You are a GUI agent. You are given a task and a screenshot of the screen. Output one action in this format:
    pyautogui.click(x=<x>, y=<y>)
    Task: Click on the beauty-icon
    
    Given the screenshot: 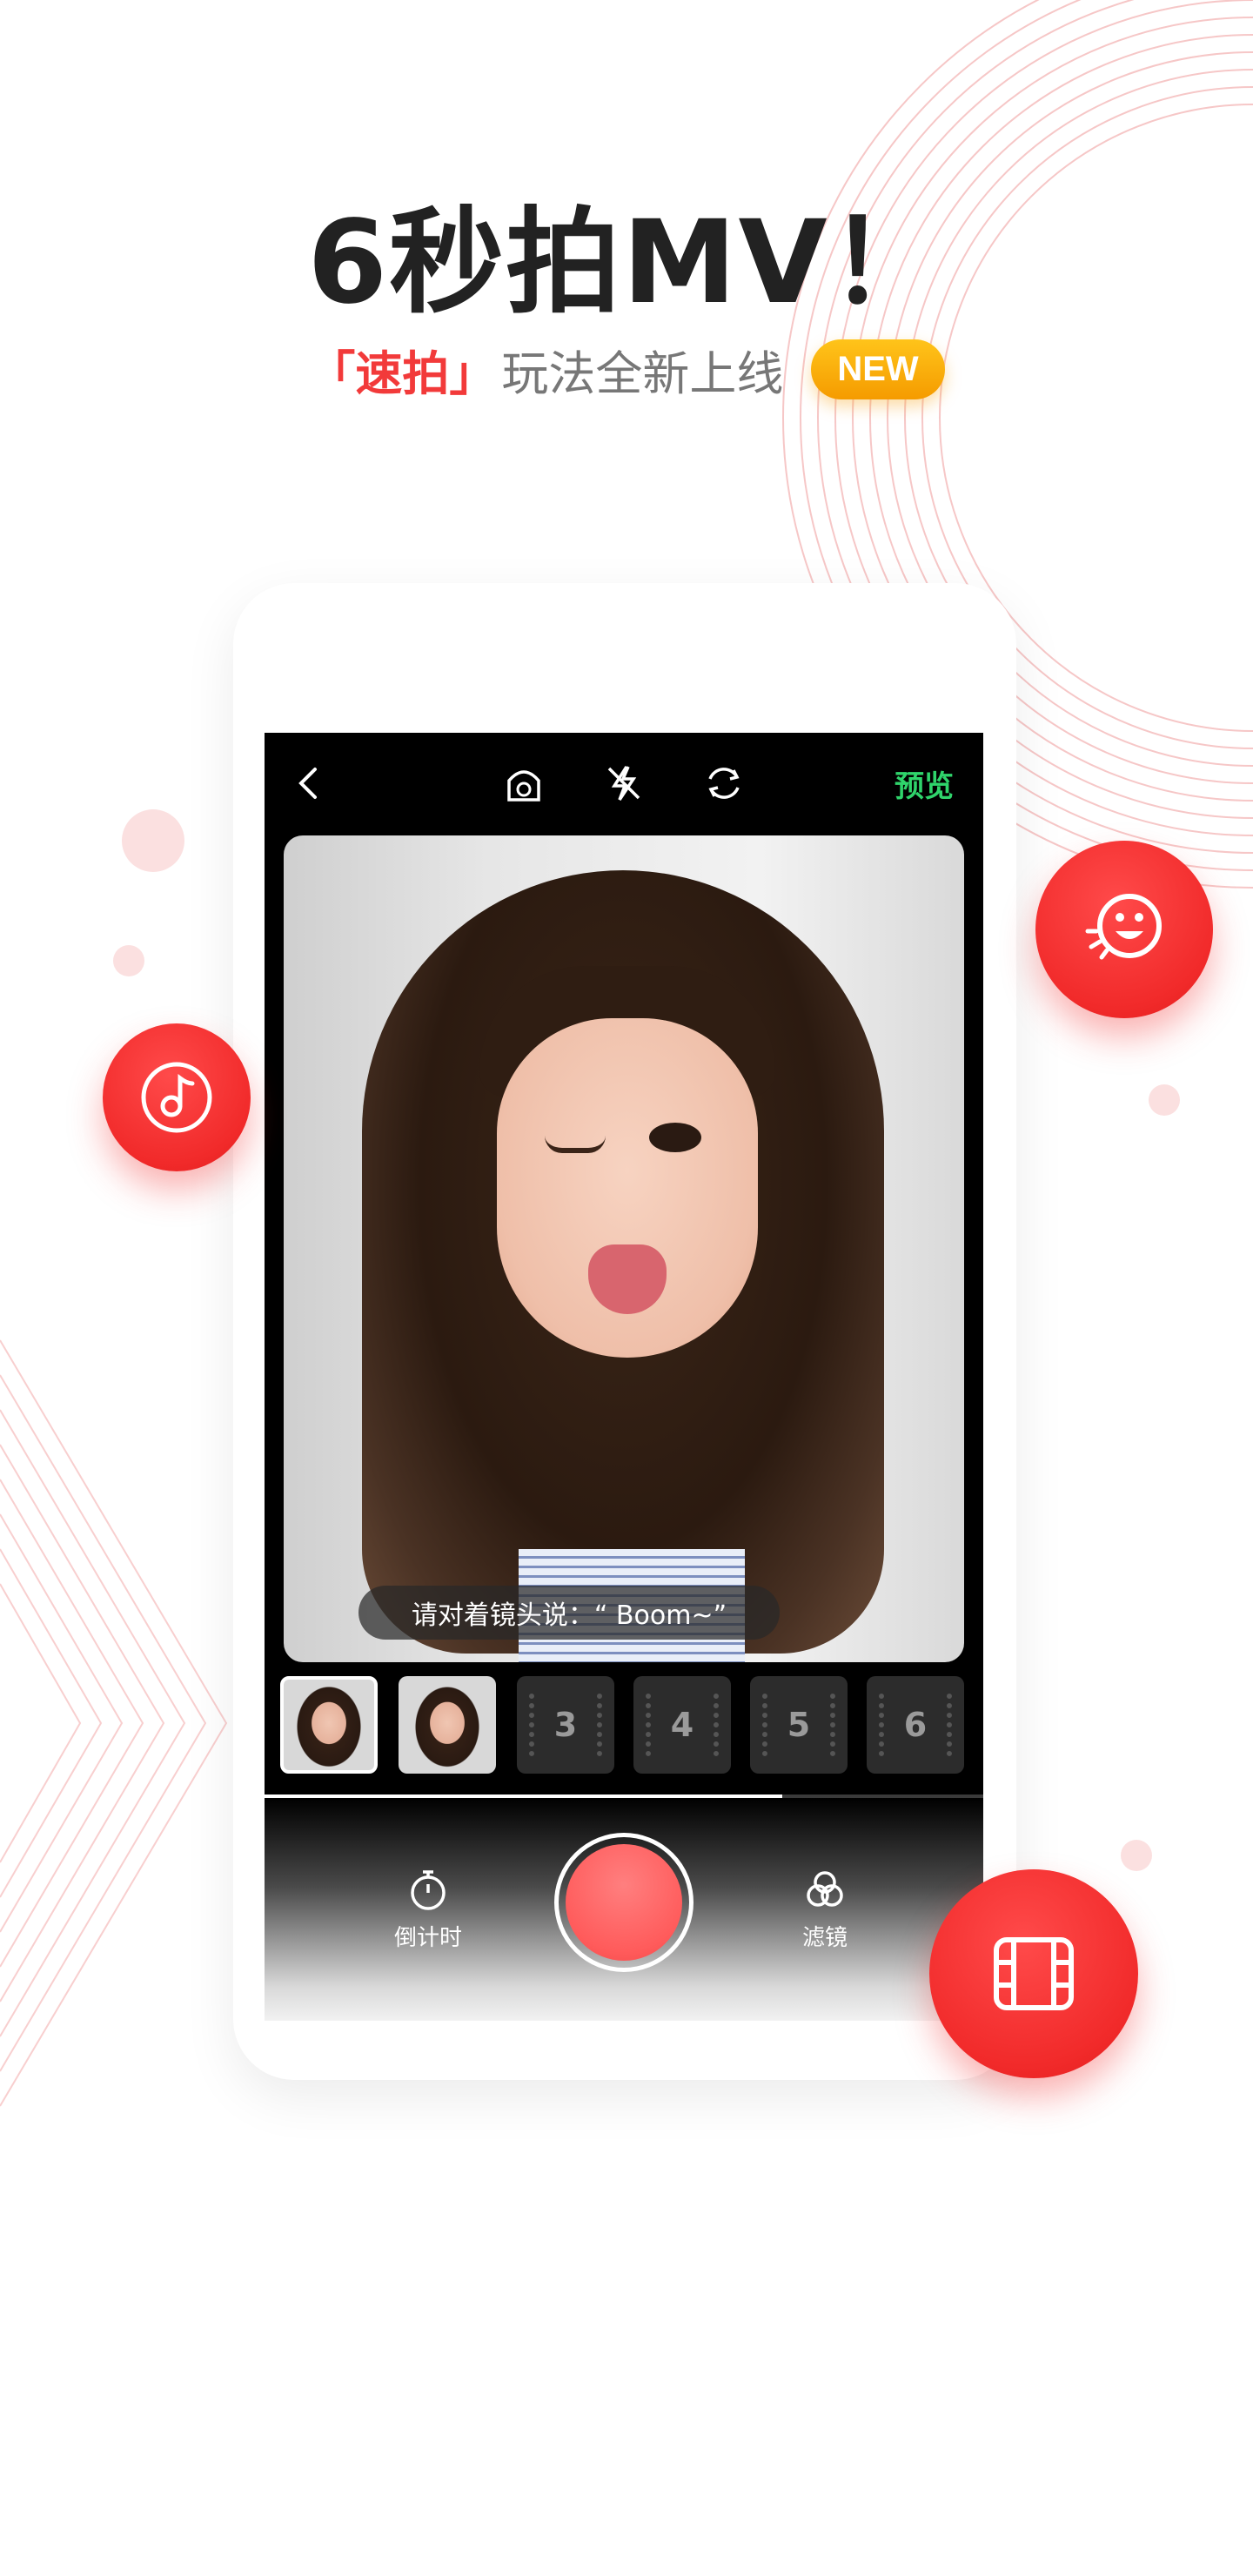 What is the action you would take?
    pyautogui.click(x=523, y=784)
    